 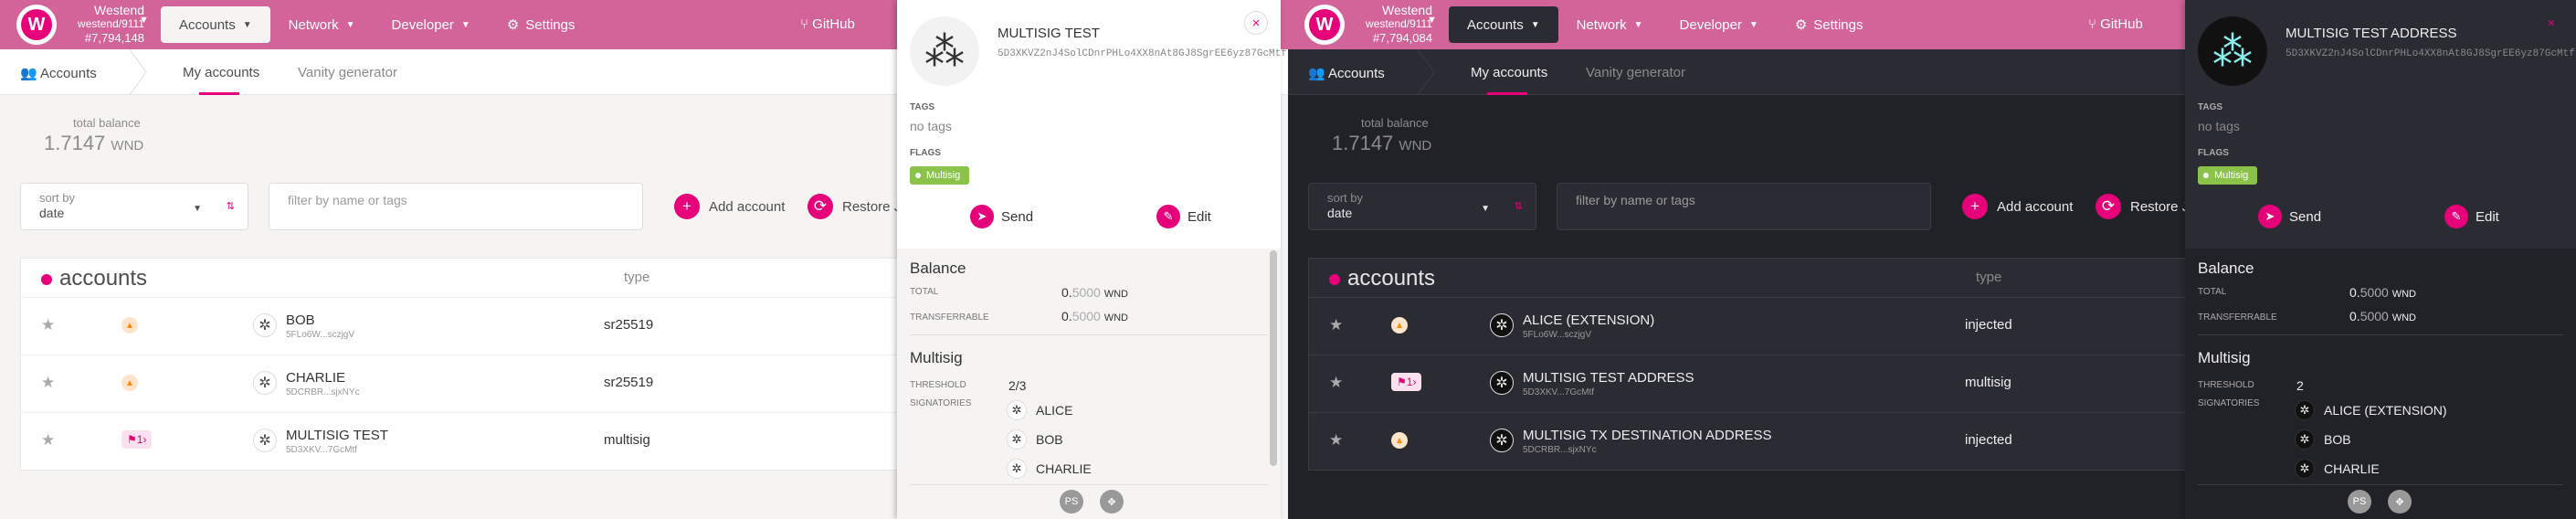 What do you see at coordinates (477, 326) in the screenshot?
I see `table-row: ★ ▲ ✲ BOB 5FLo6W...sczjgV sr25519` at bounding box center [477, 326].